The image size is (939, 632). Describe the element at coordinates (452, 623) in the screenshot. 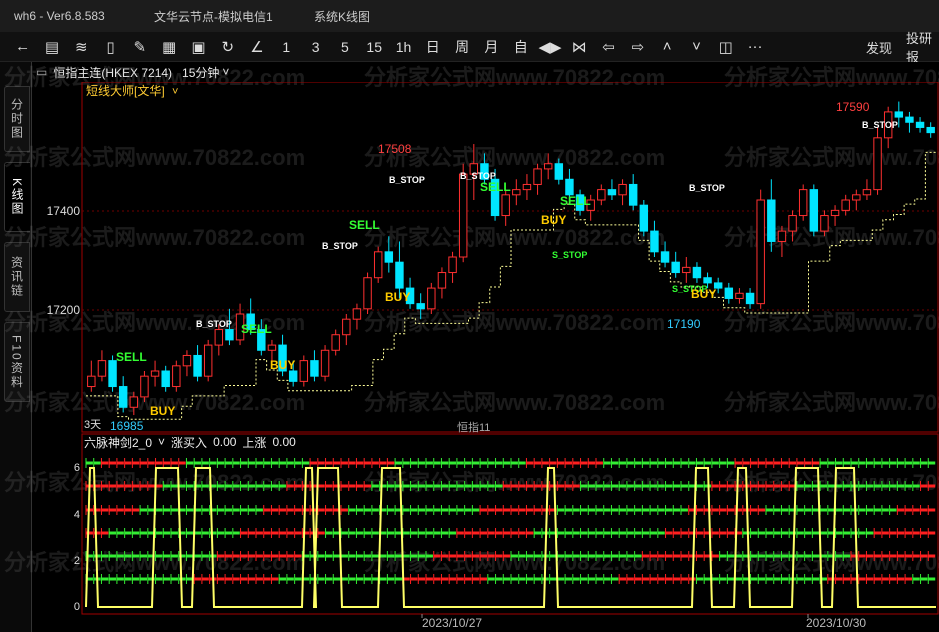

I see `date-label: 2023/10/27` at that location.